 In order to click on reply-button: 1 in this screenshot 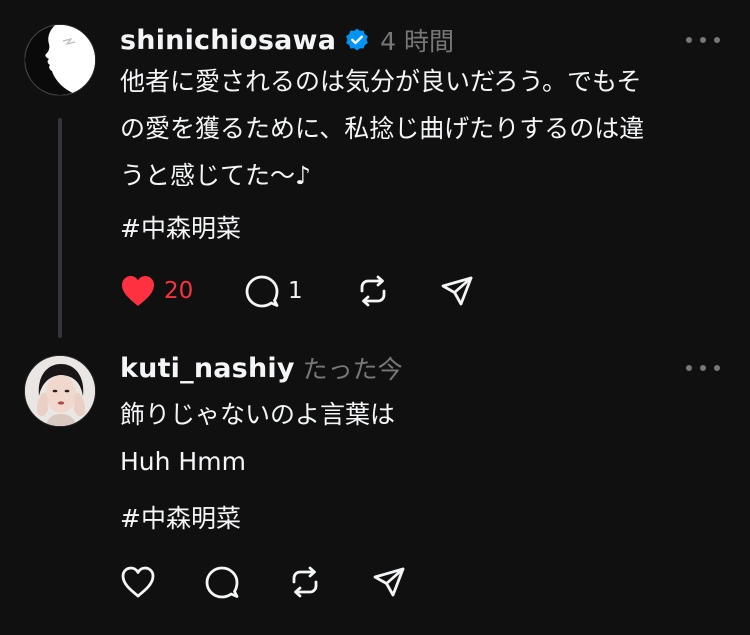, I will do `click(300, 291)`.